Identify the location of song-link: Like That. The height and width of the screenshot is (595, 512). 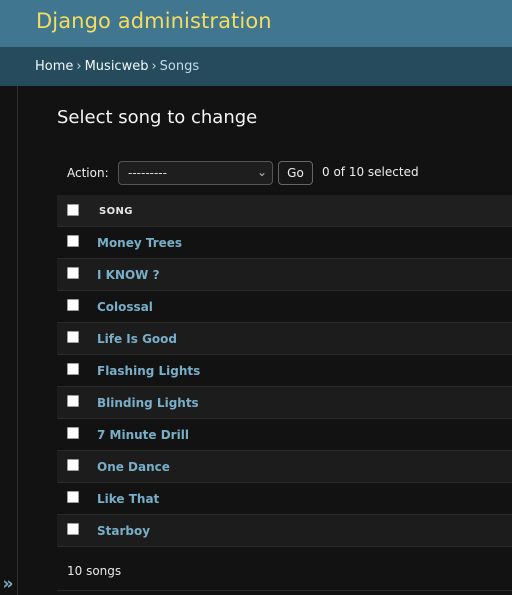
(128, 499).